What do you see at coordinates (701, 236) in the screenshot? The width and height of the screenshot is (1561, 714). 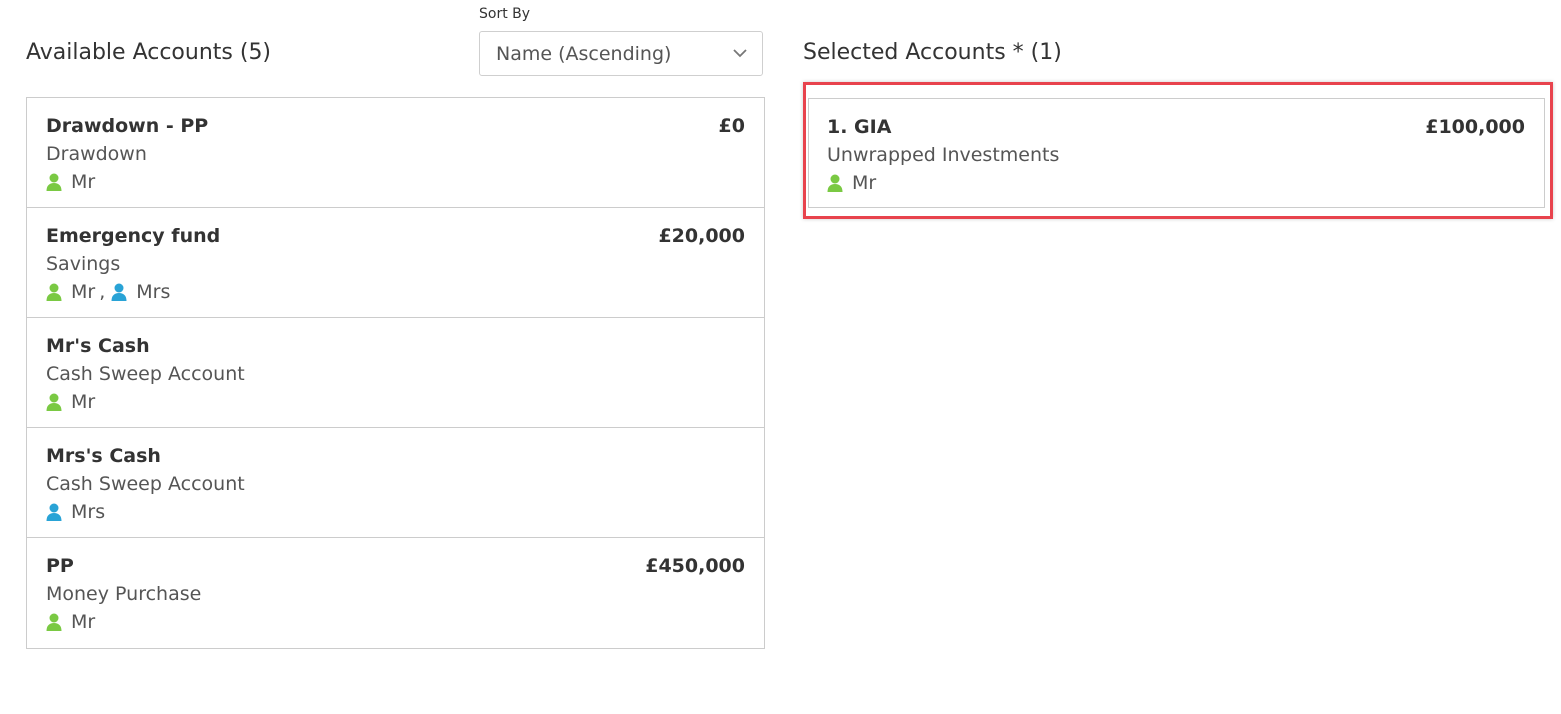 I see `account-value: £20,000` at bounding box center [701, 236].